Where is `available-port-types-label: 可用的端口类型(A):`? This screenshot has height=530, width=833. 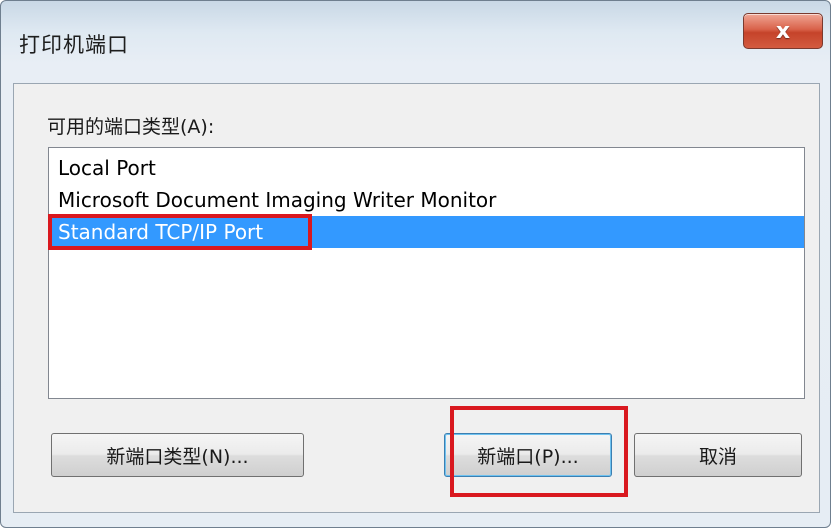 available-port-types-label: 可用的端口类型(A): is located at coordinates (131, 127).